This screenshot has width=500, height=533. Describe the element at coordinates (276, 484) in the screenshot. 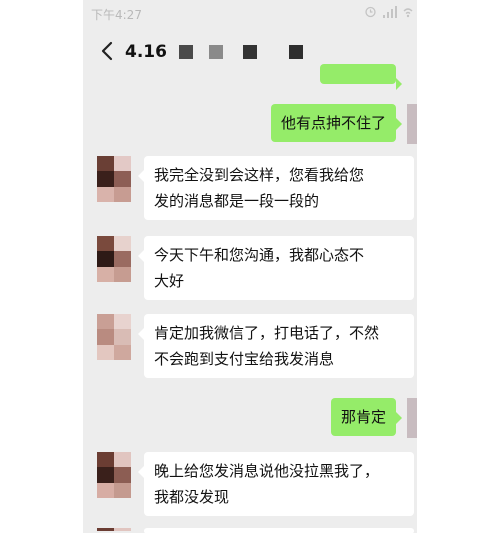

I see `message-bubble-contact: 晚上给您发消息说他没拉黑我了， 我都没发现` at that location.